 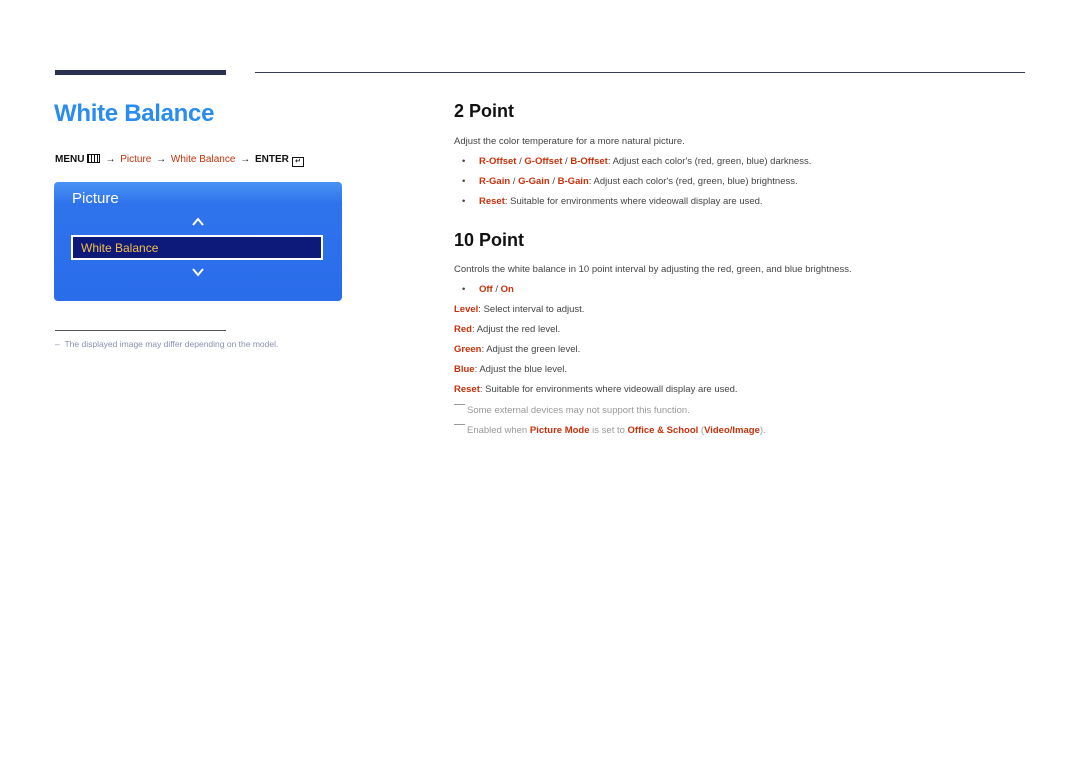 What do you see at coordinates (521, 369) in the screenshot?
I see `description: : Adjust the blue level.` at bounding box center [521, 369].